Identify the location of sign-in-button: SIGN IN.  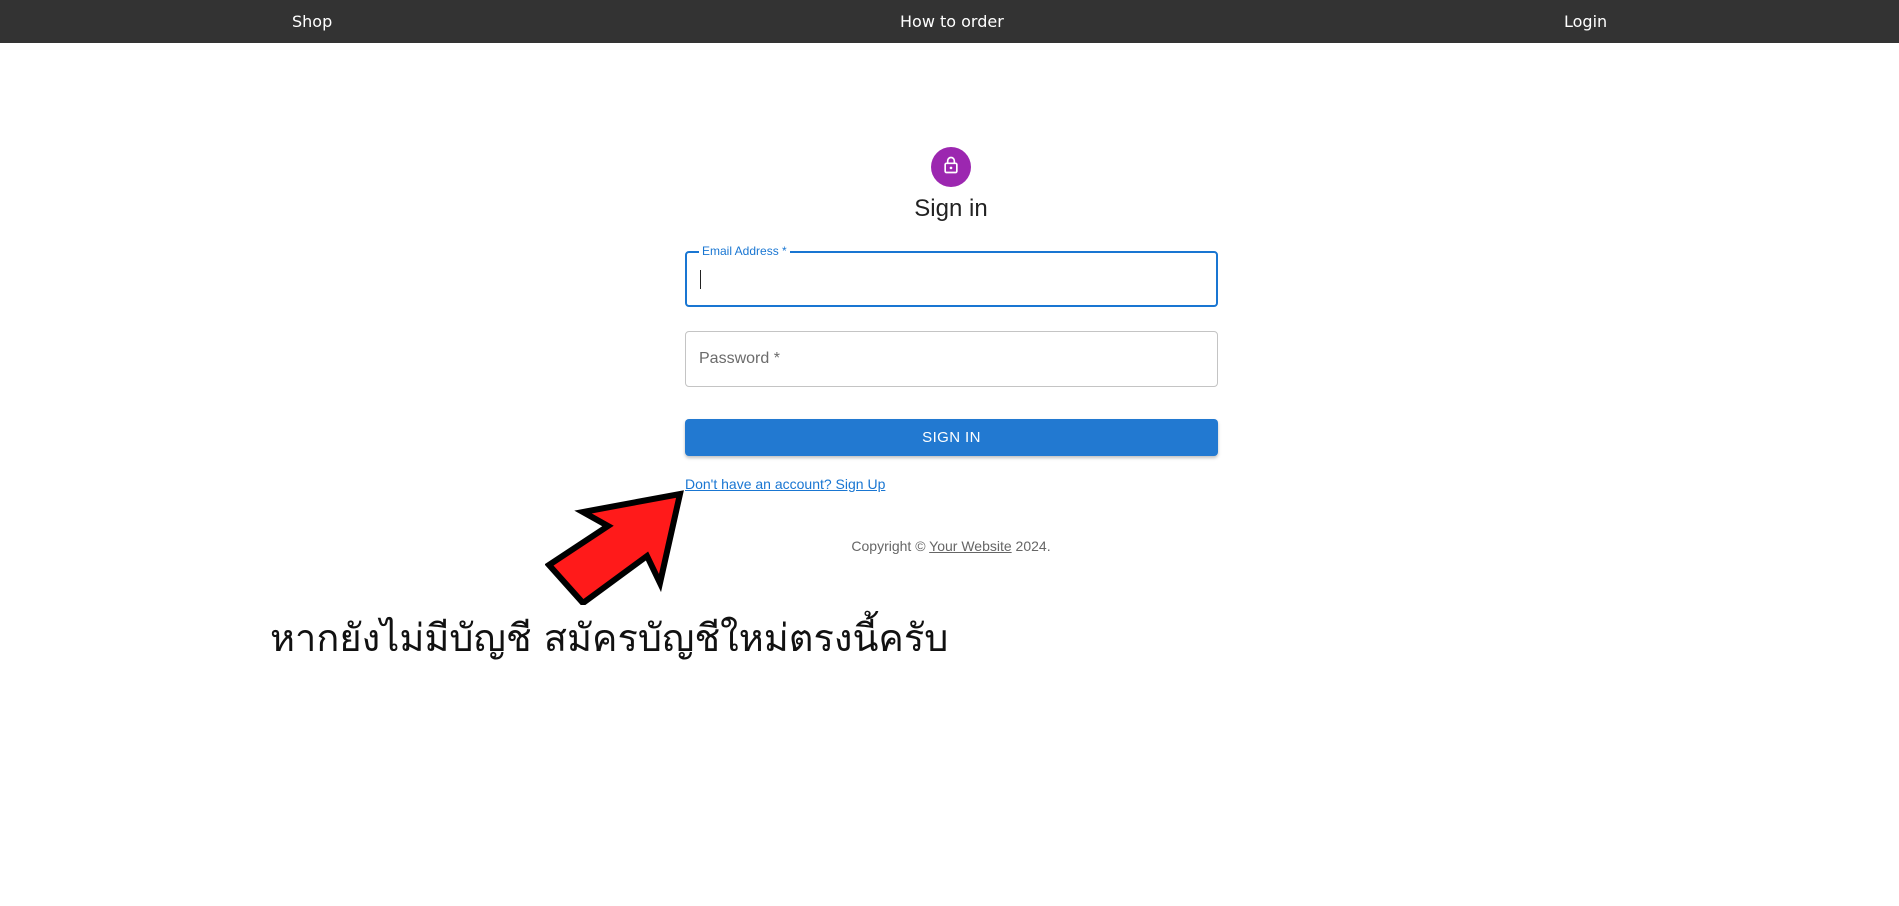
(951, 437).